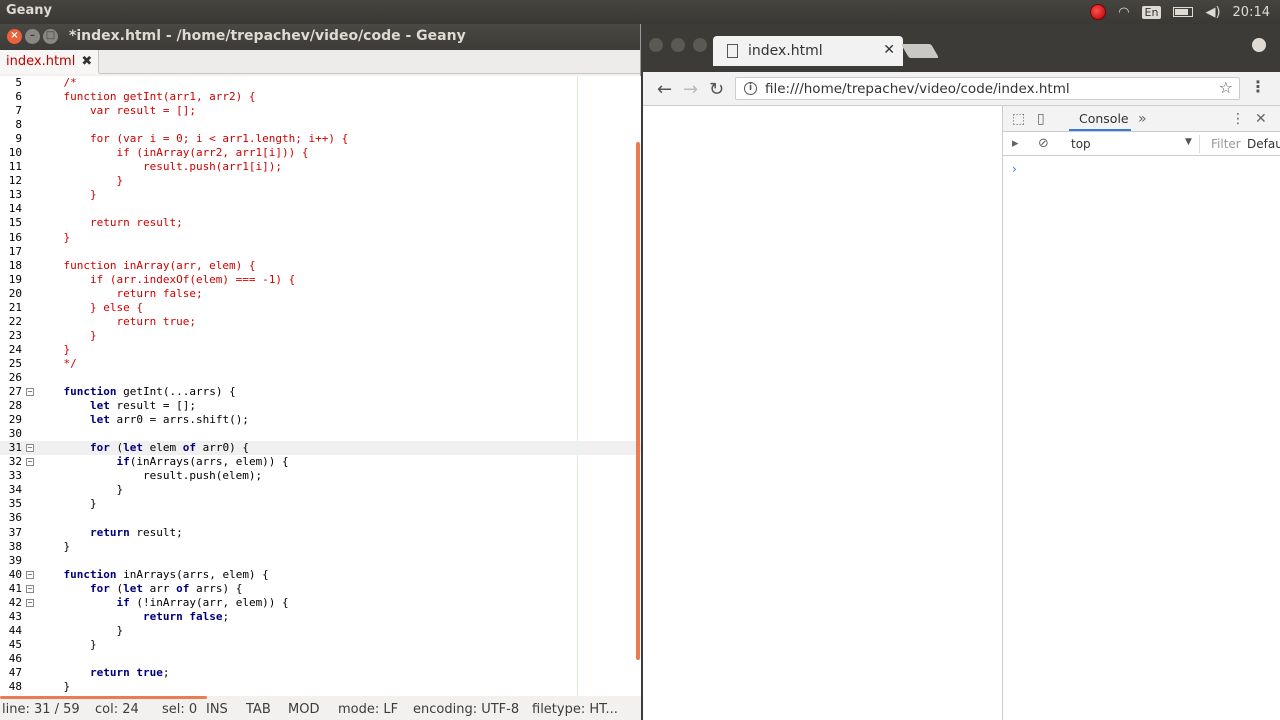  Describe the element at coordinates (638, 401) in the screenshot. I see `vertical-scrollbar` at that location.